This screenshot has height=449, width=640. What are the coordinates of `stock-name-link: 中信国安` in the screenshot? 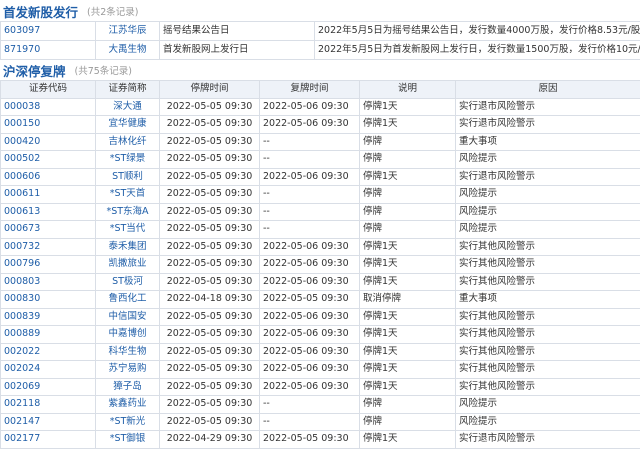 It's located at (128, 317).